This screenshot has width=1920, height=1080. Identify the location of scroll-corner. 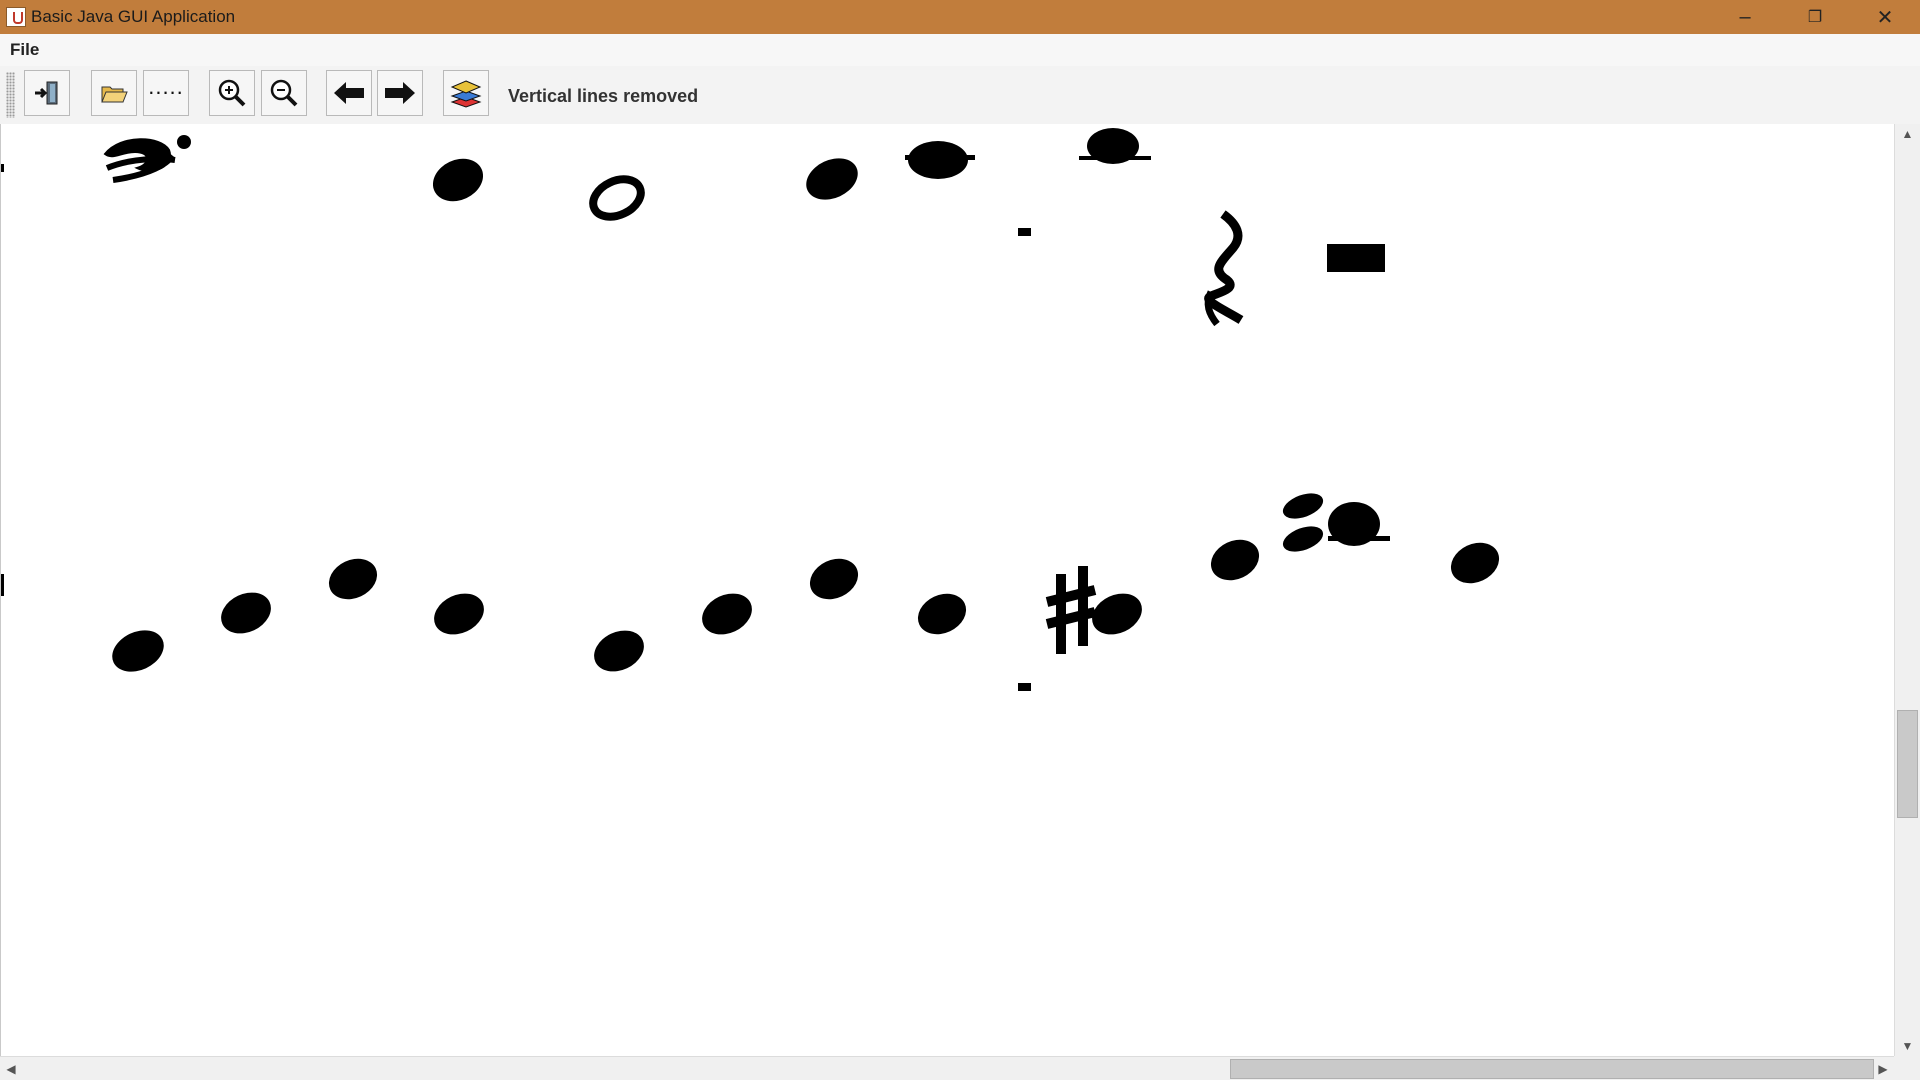
(1907, 1068).